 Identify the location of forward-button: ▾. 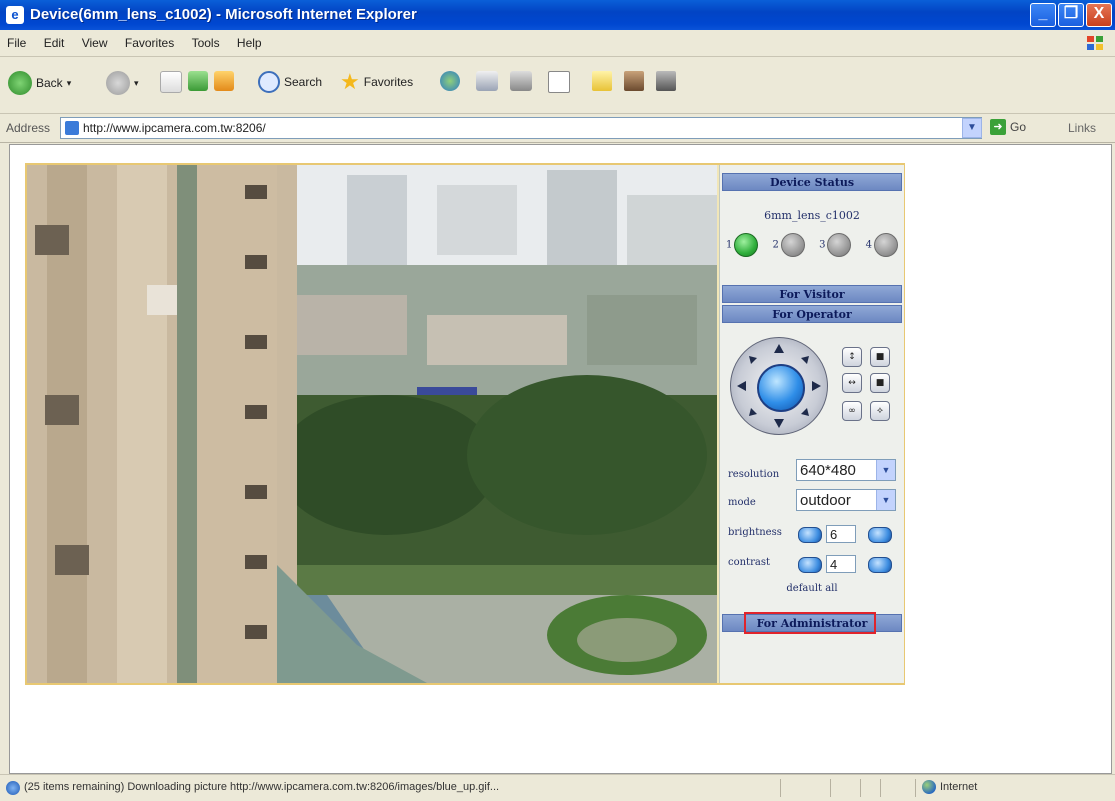
(122, 83).